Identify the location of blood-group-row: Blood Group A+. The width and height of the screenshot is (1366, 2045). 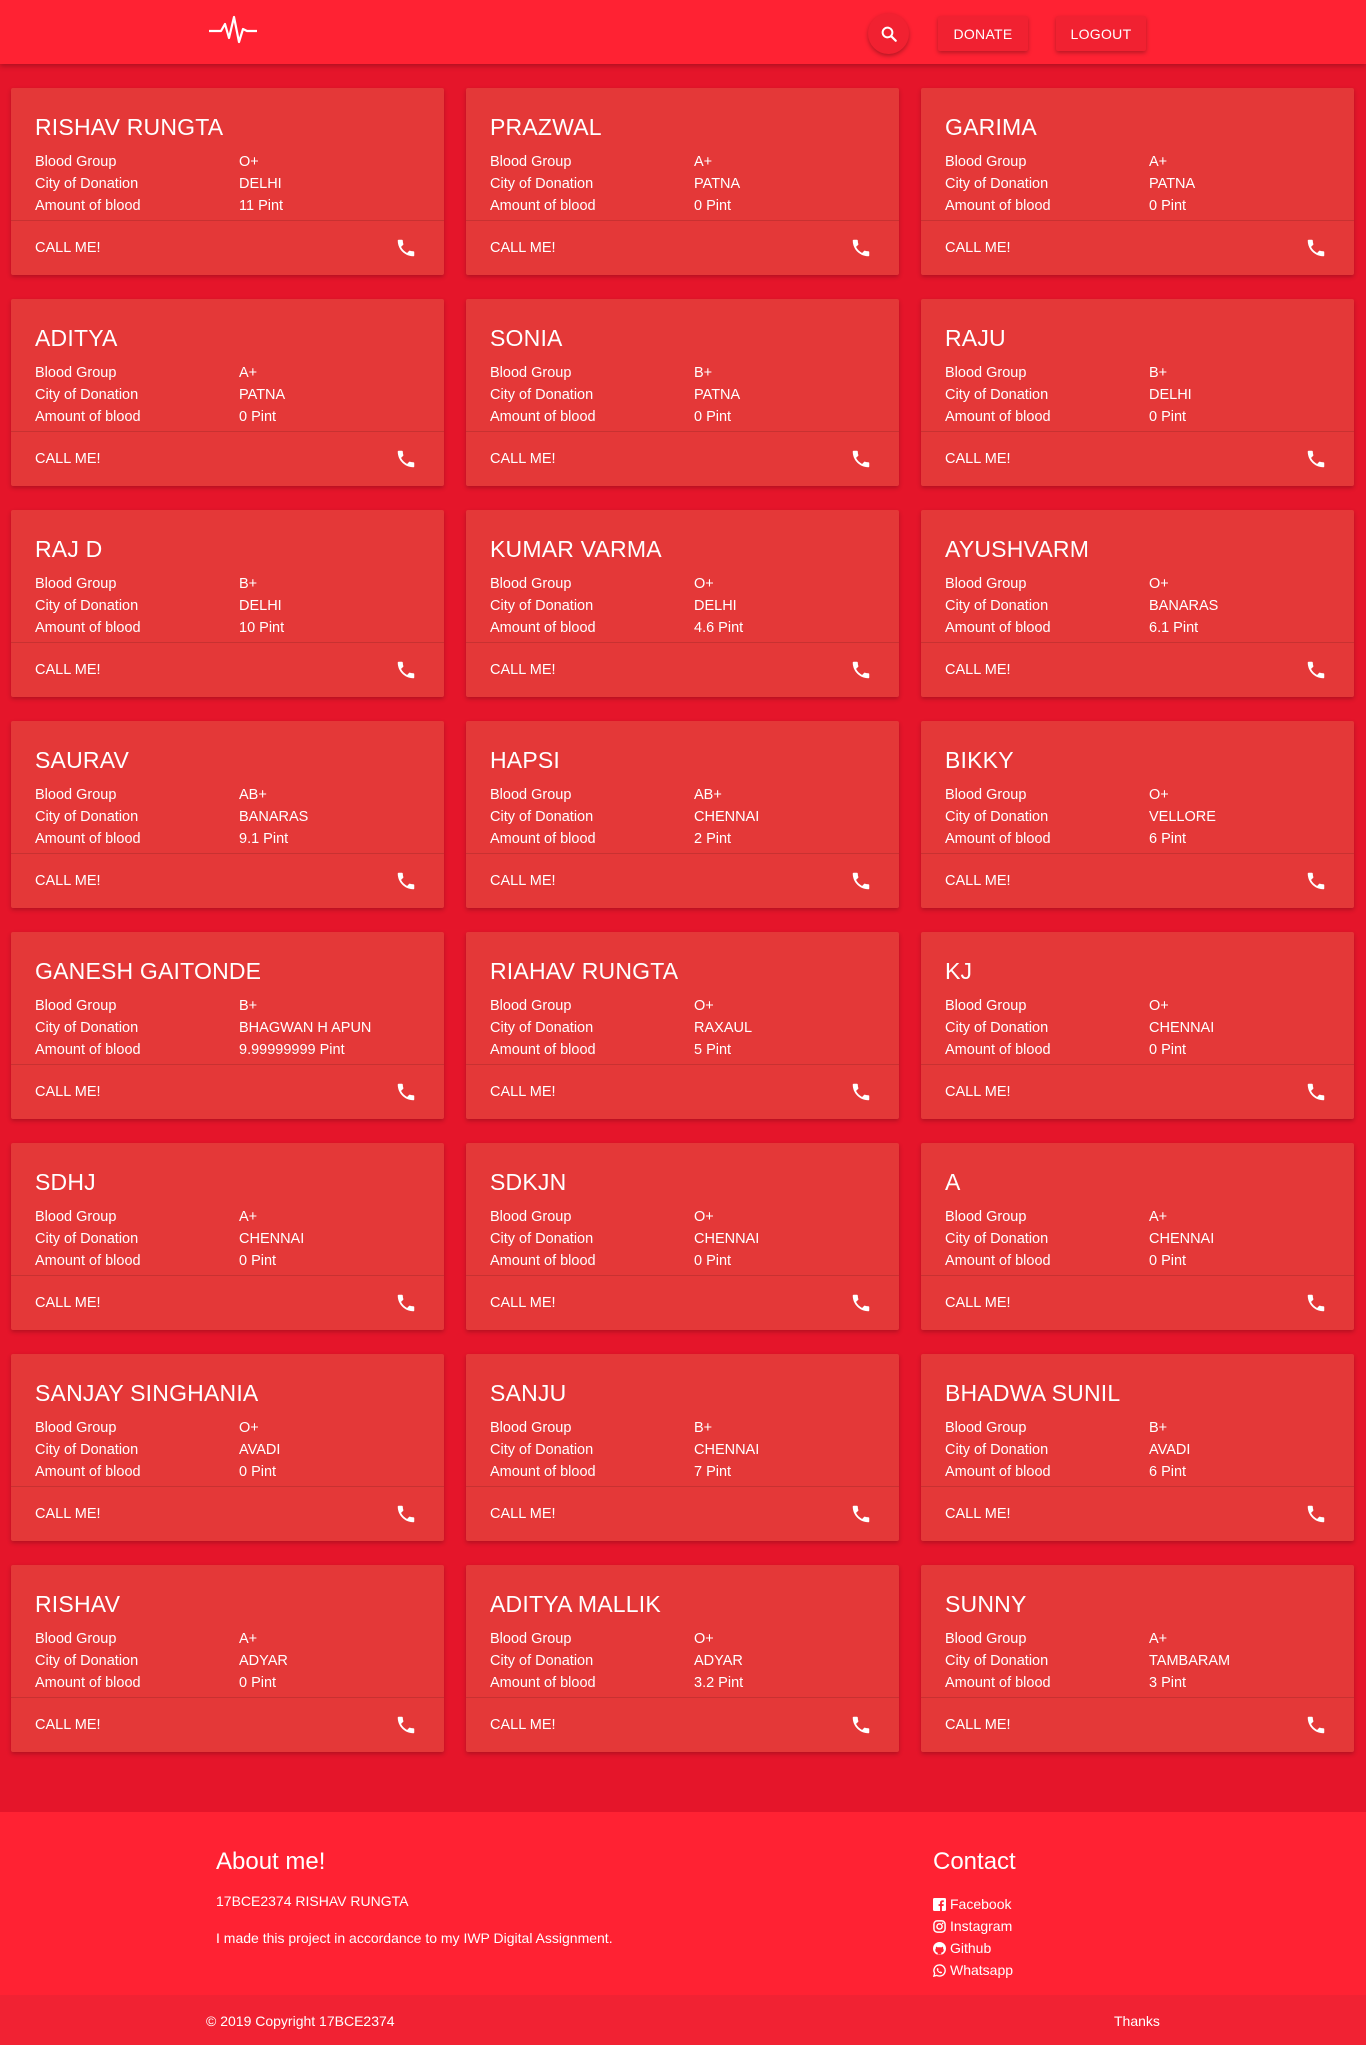
(1056, 162).